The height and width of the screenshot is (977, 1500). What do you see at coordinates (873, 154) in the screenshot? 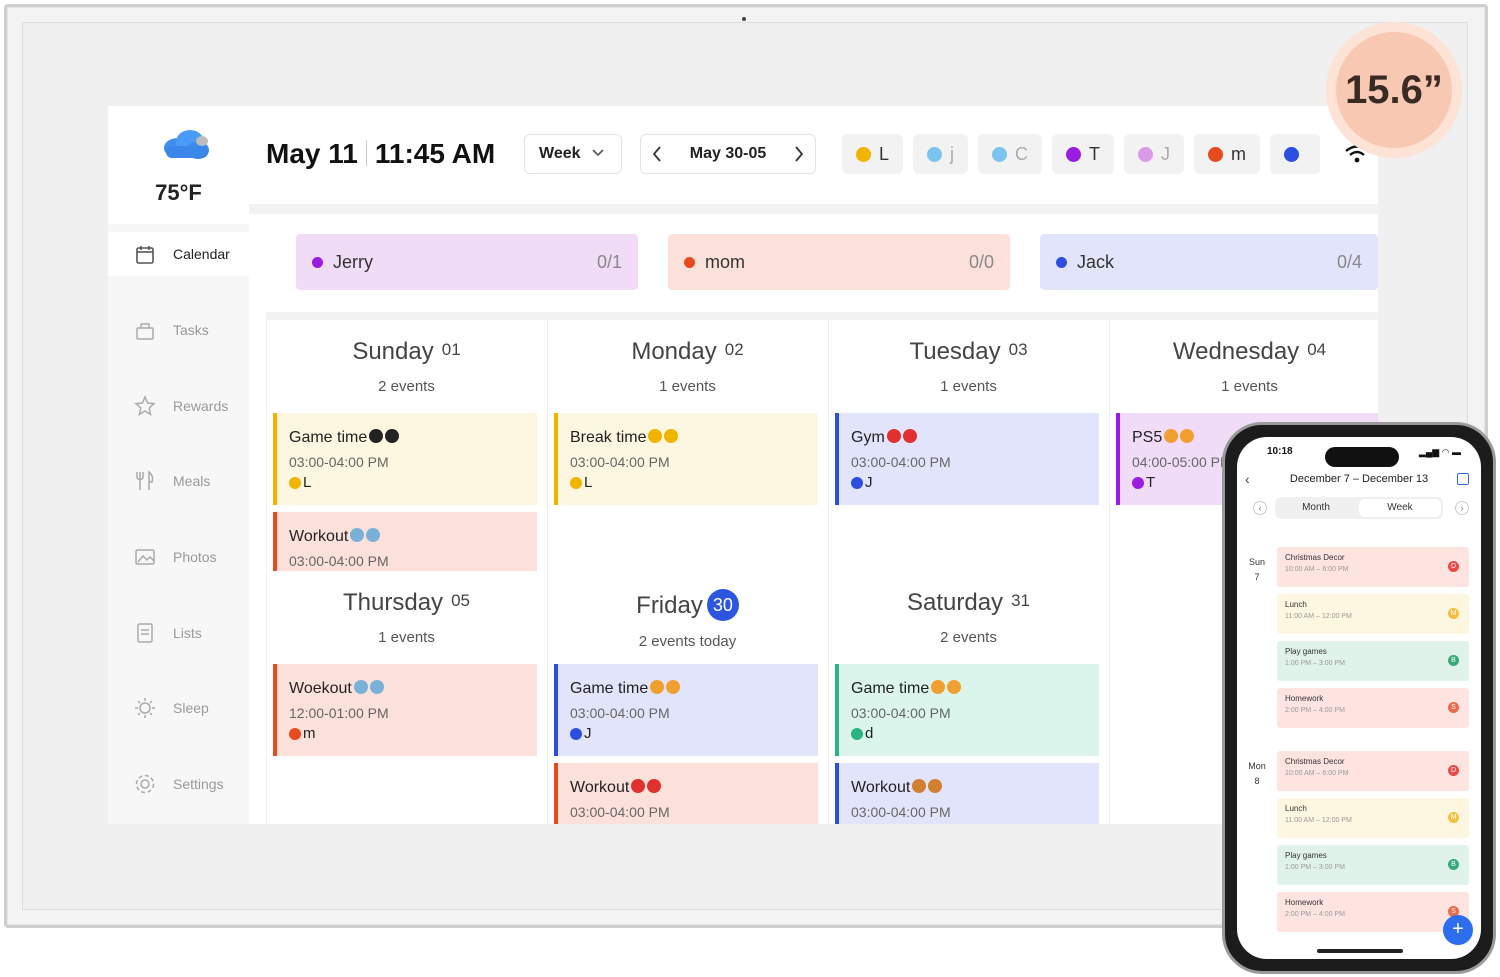
I see `member-chip: L` at bounding box center [873, 154].